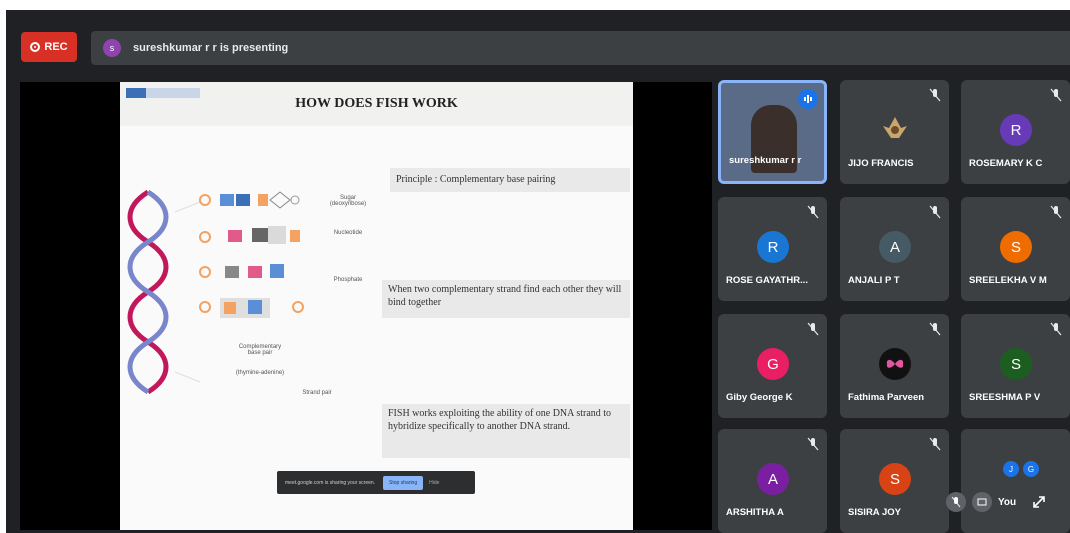  Describe the element at coordinates (1021, 469) in the screenshot. I see `others-avatars: J G` at that location.